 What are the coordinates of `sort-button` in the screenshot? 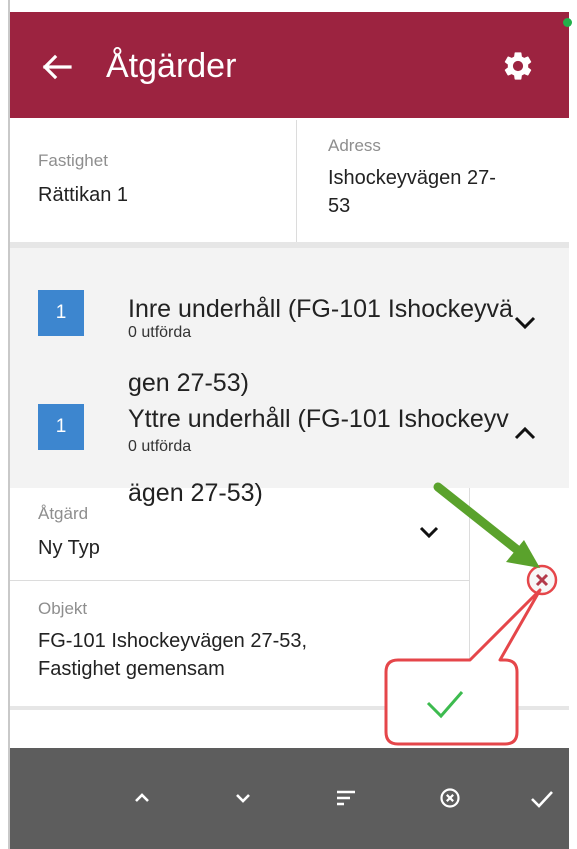 It's located at (346, 798).